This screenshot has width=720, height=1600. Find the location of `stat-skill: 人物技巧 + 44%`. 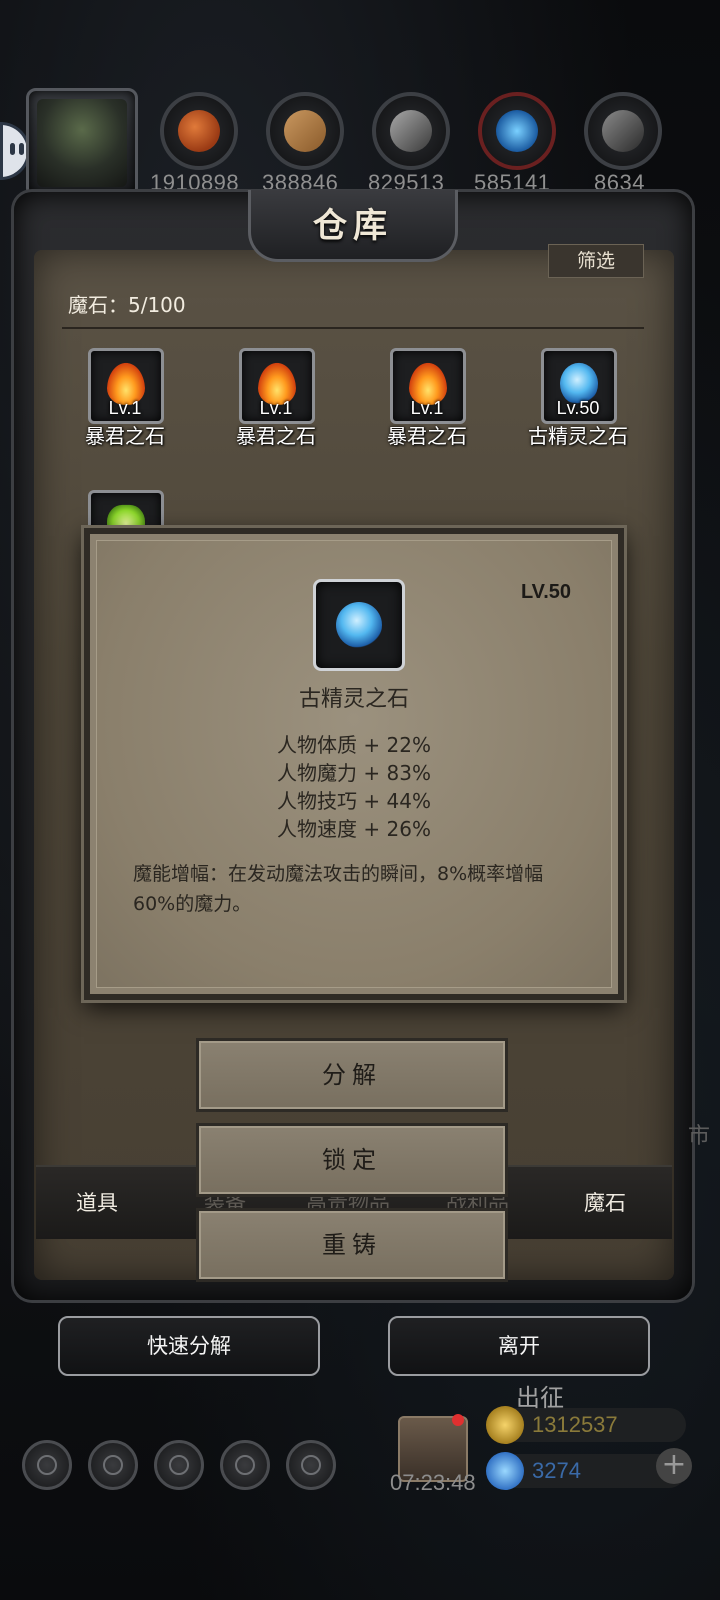

stat-skill: 人物技巧 + 44% is located at coordinates (354, 801).